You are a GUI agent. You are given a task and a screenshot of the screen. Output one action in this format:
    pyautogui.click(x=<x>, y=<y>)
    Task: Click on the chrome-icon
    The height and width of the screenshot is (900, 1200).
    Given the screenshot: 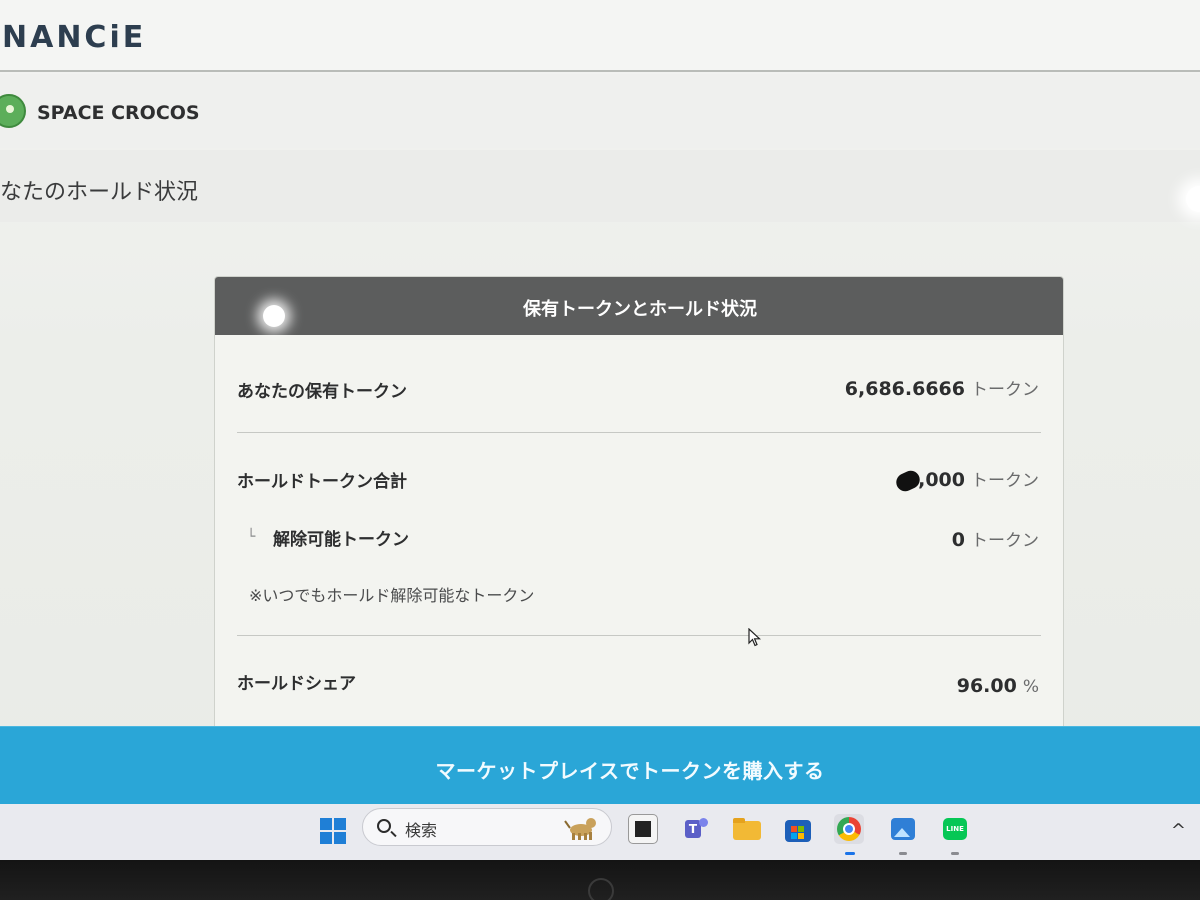 What is the action you would take?
    pyautogui.click(x=849, y=829)
    